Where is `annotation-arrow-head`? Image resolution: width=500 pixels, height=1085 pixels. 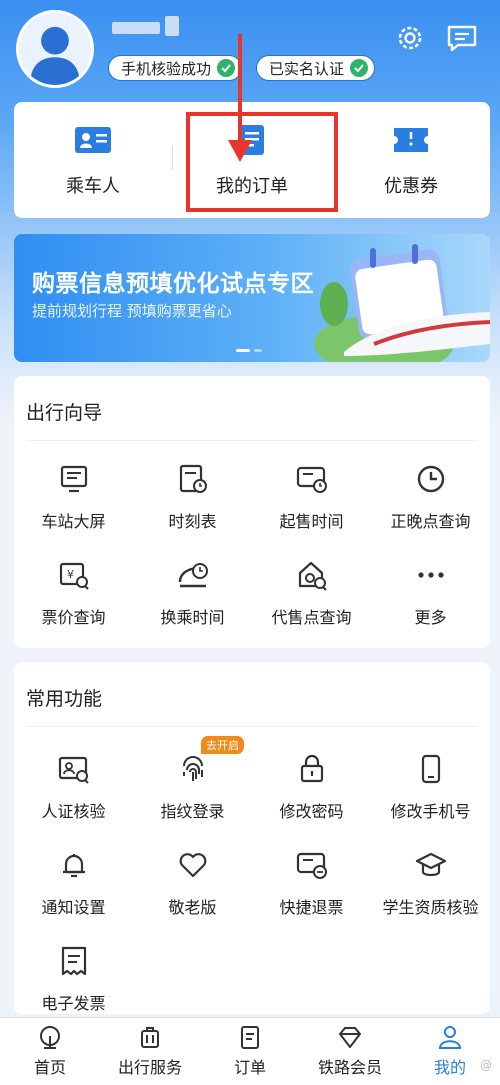
annotation-arrow-head is located at coordinates (240, 151).